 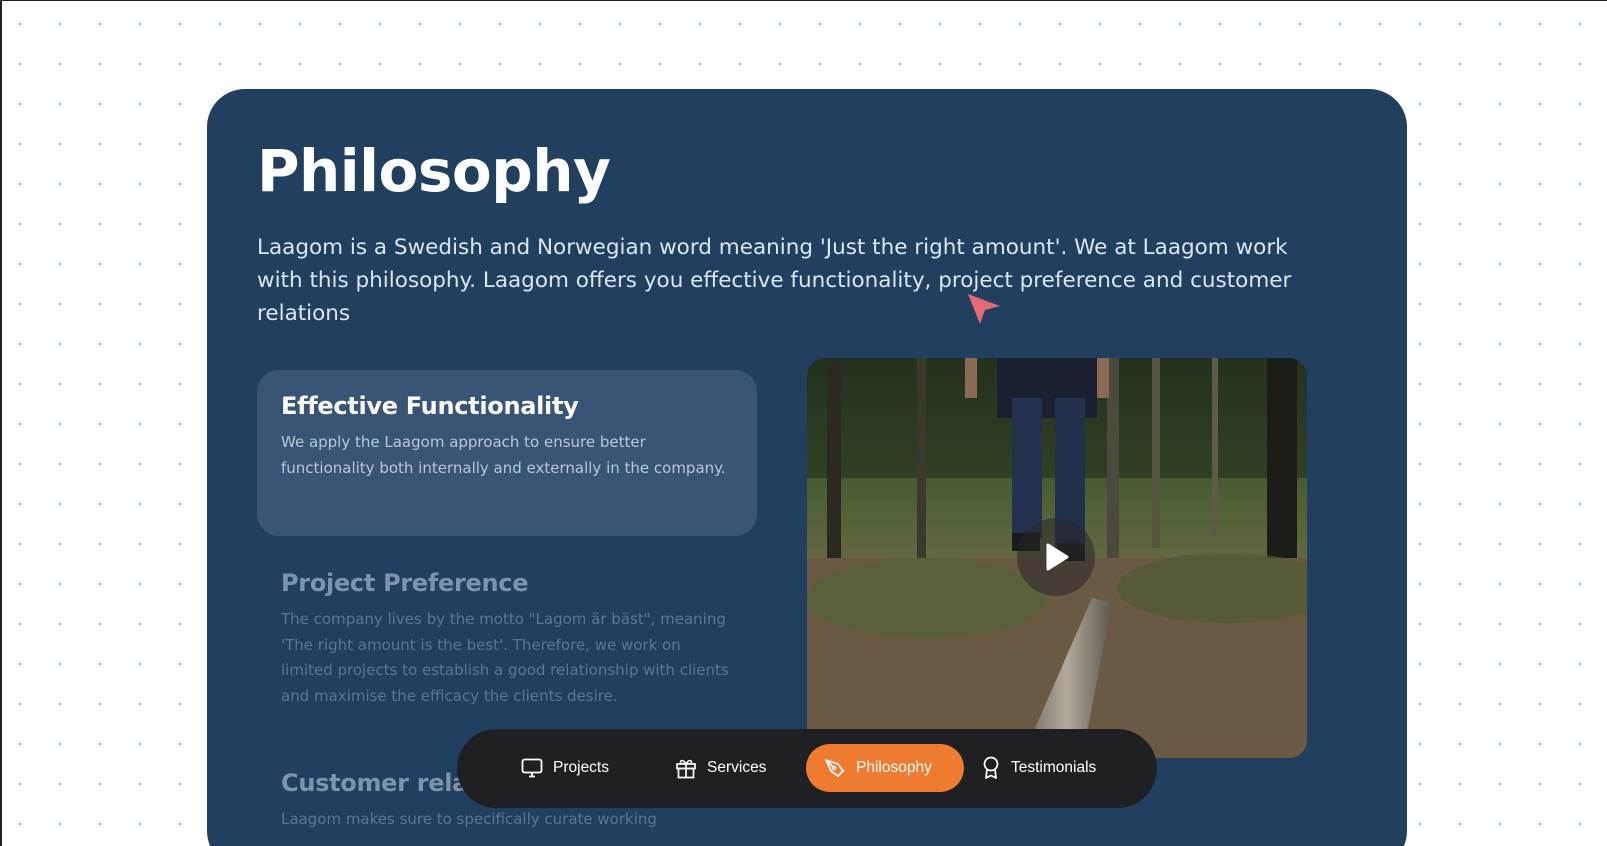 I want to click on feature-title: Project Preference, so click(x=405, y=583).